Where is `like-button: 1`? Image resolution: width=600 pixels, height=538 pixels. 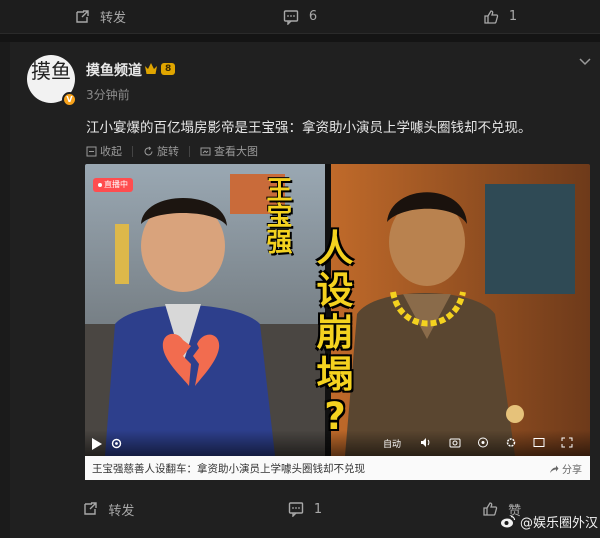
like-button: 1 is located at coordinates (500, 16).